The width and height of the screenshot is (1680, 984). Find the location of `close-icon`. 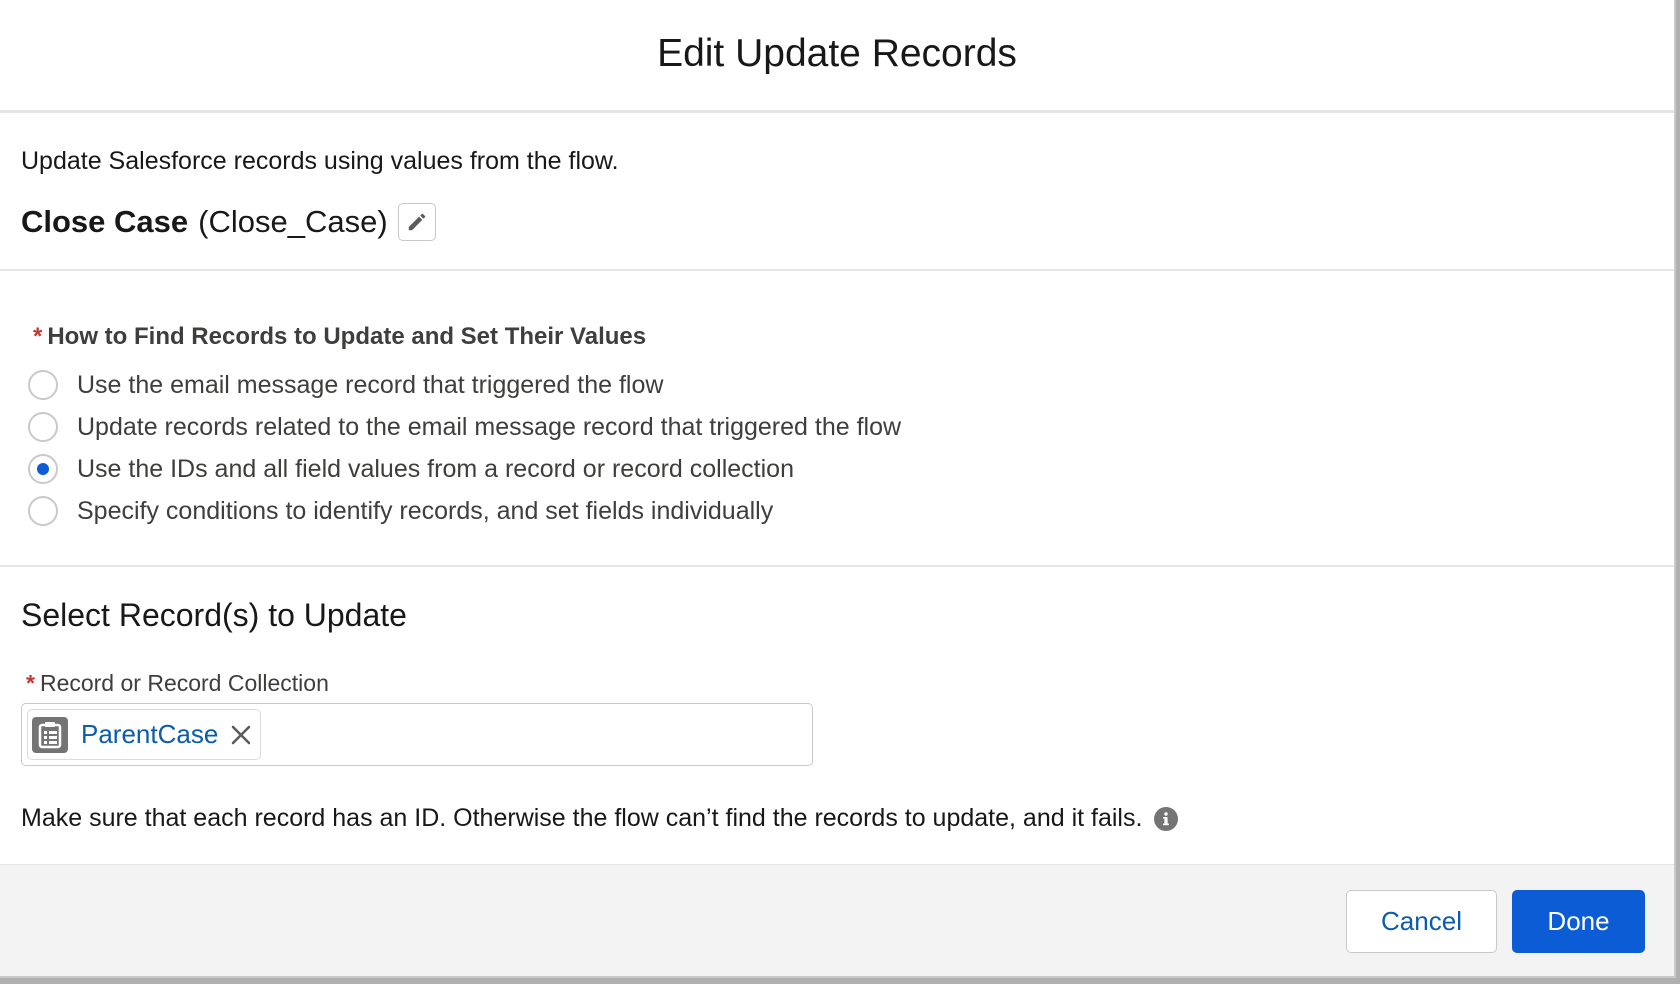

close-icon is located at coordinates (241, 734).